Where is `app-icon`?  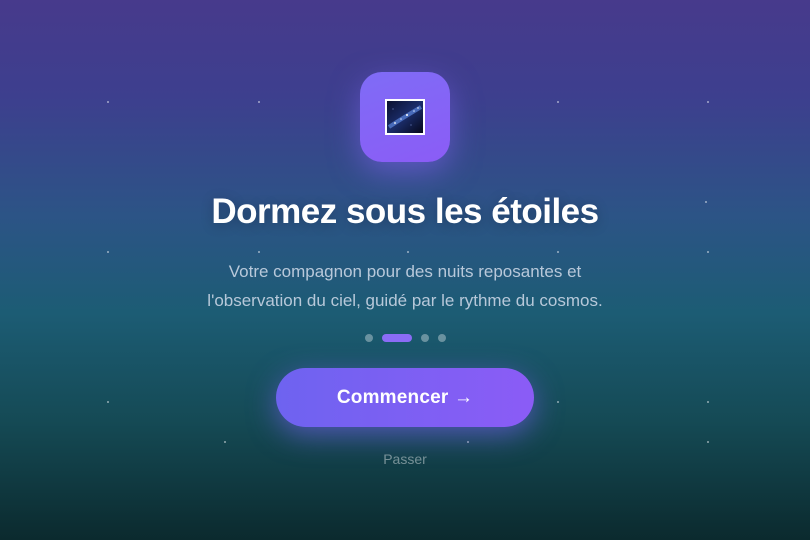 app-icon is located at coordinates (405, 117).